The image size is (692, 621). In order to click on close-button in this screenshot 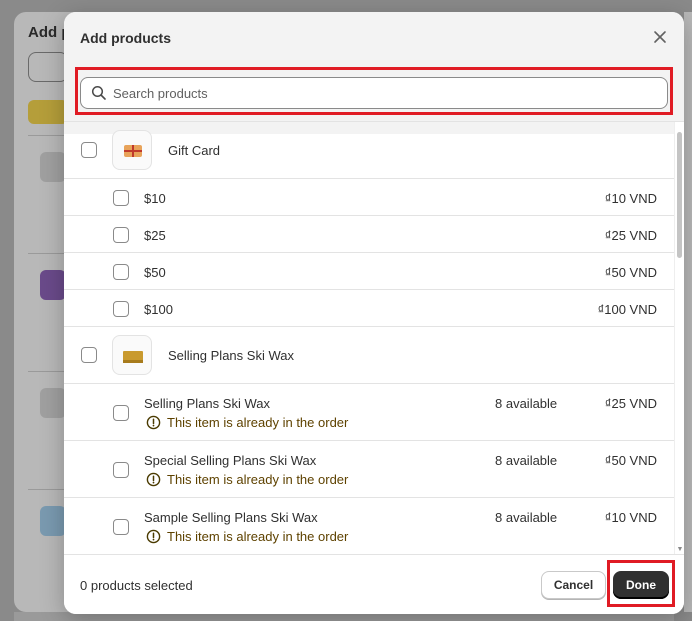, I will do `click(660, 37)`.